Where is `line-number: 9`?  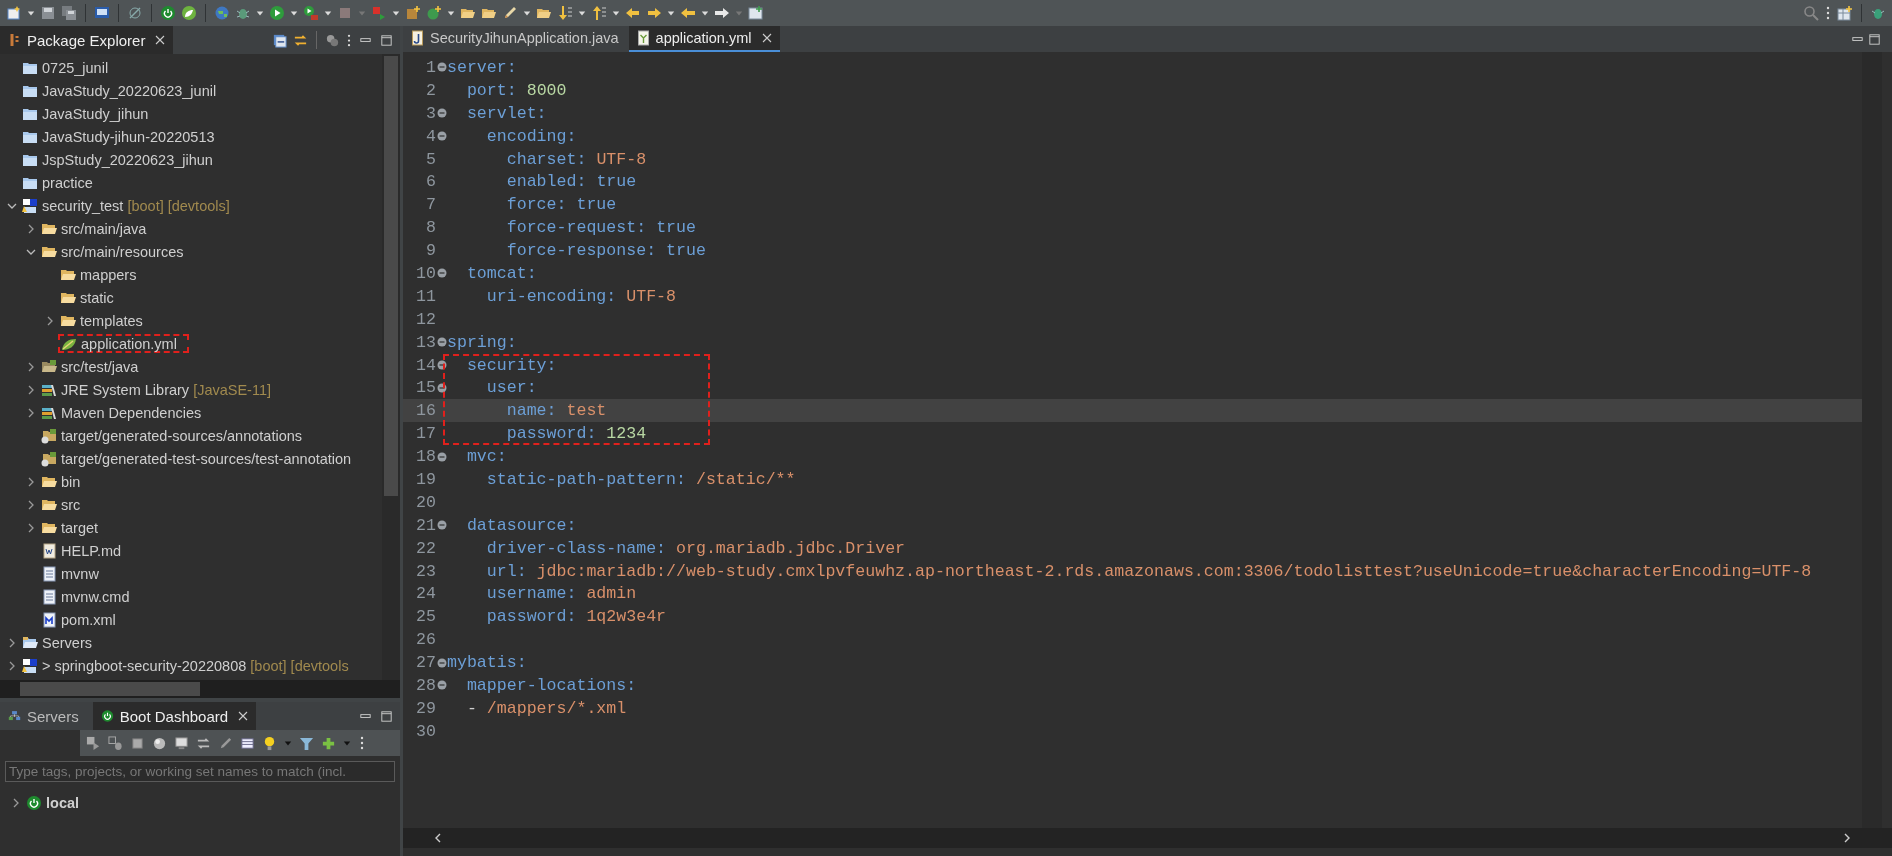 line-number: 9 is located at coordinates (431, 251).